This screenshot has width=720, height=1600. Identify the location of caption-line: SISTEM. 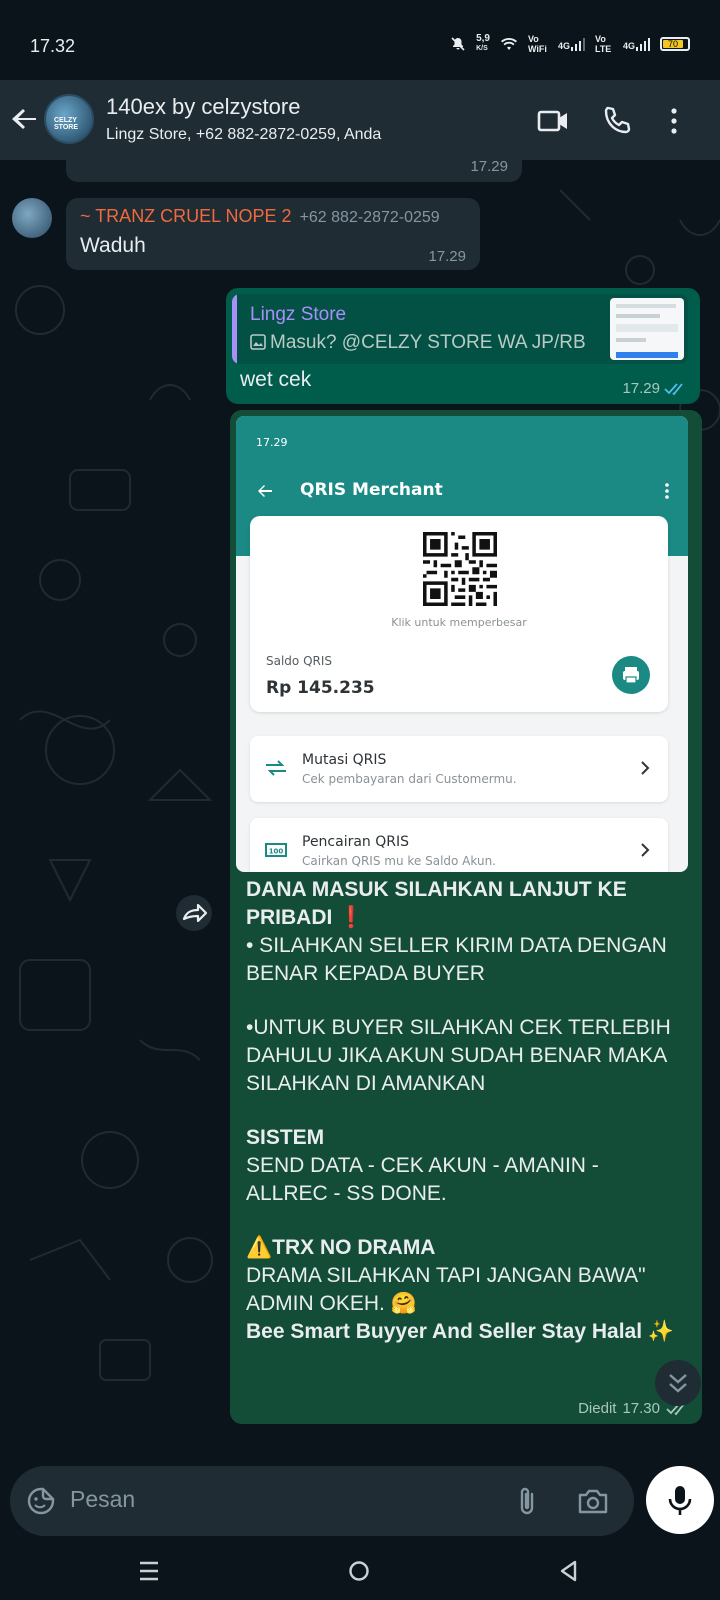
(285, 1137).